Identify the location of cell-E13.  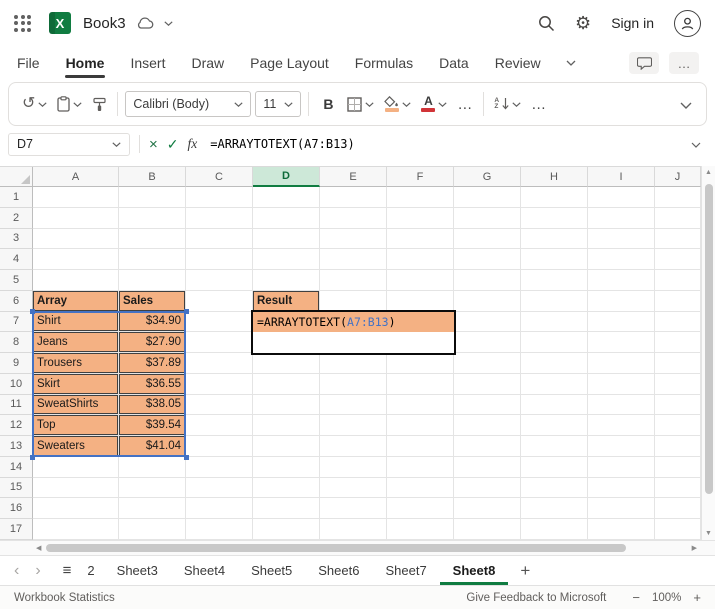
(353, 446).